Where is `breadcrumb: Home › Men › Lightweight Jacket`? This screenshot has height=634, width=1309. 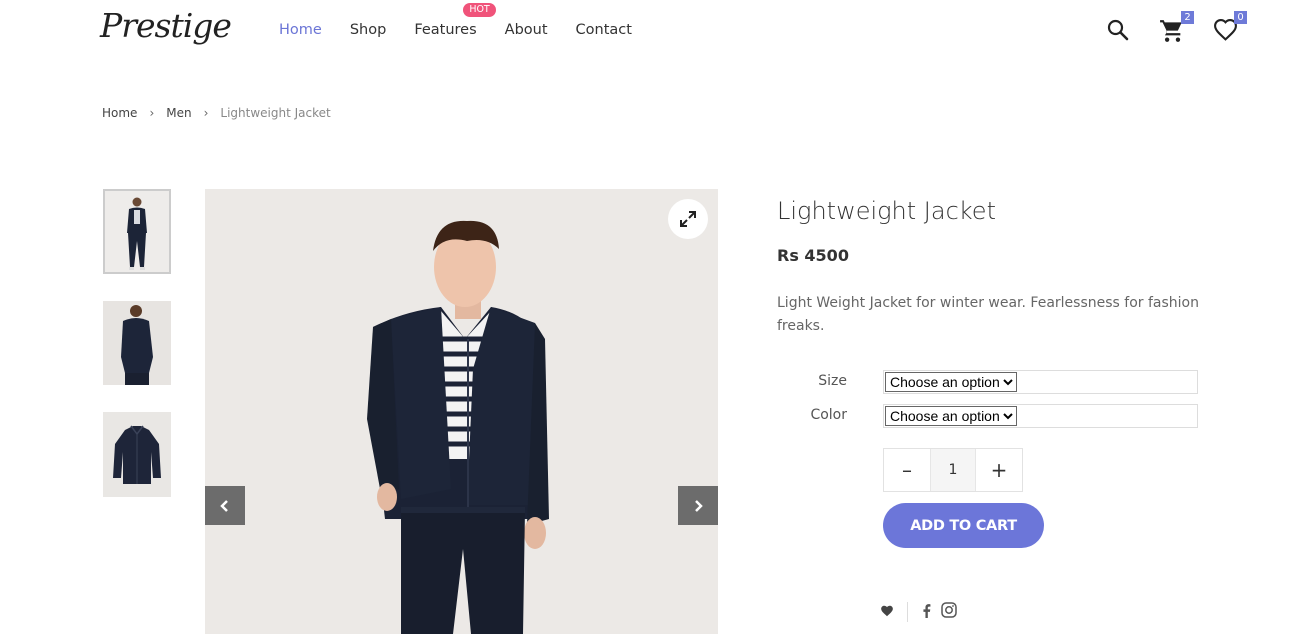 breadcrumb: Home › Men › Lightweight Jacket is located at coordinates (216, 113).